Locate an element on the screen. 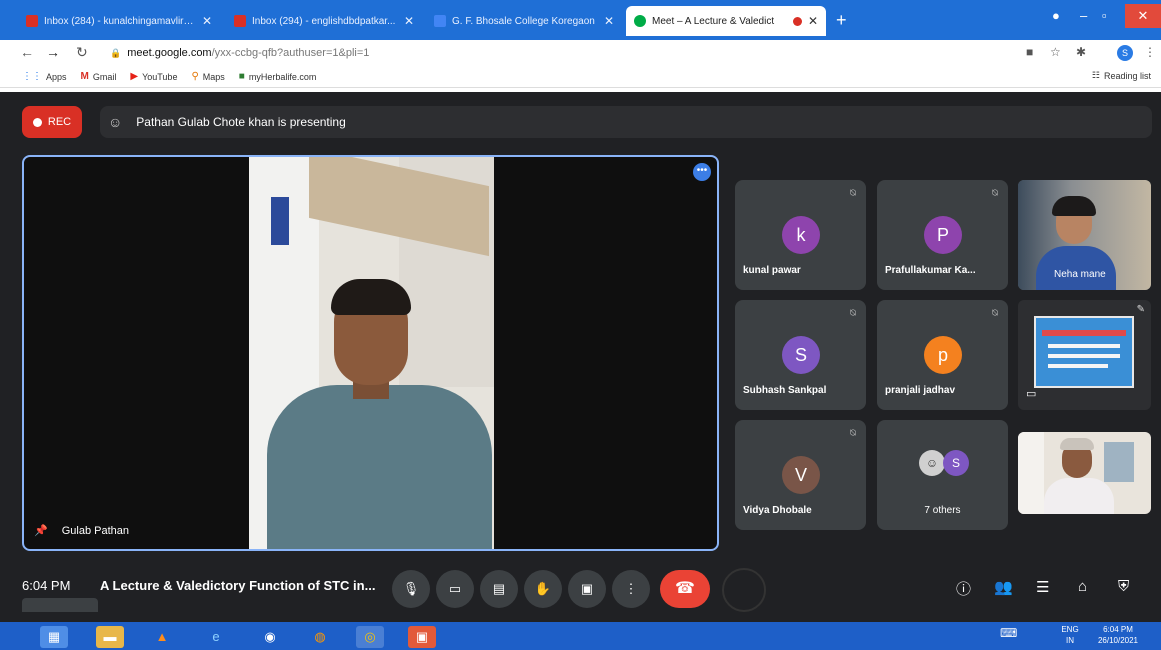 This screenshot has width=1161, height=650. others-avatars: ☺ S is located at coordinates (947, 465).